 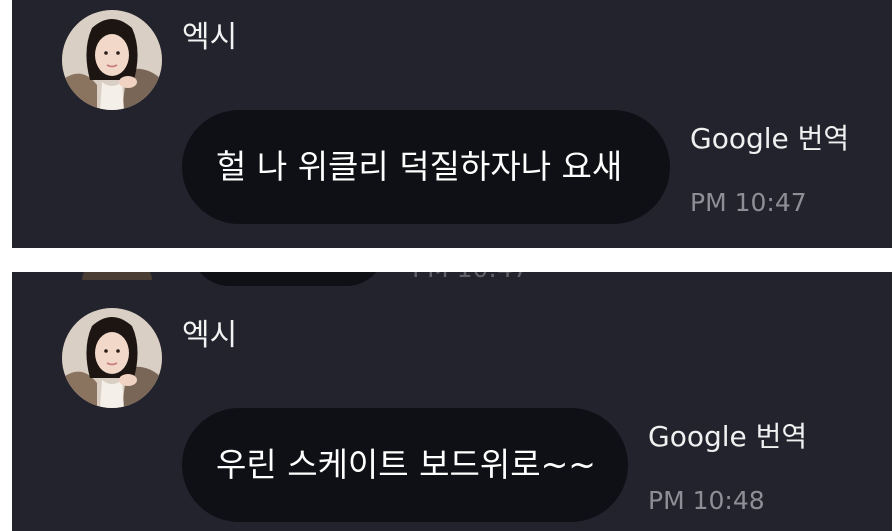 I want to click on message-text: 헐 나 위클리 덕질하자나 요새, so click(x=419, y=166).